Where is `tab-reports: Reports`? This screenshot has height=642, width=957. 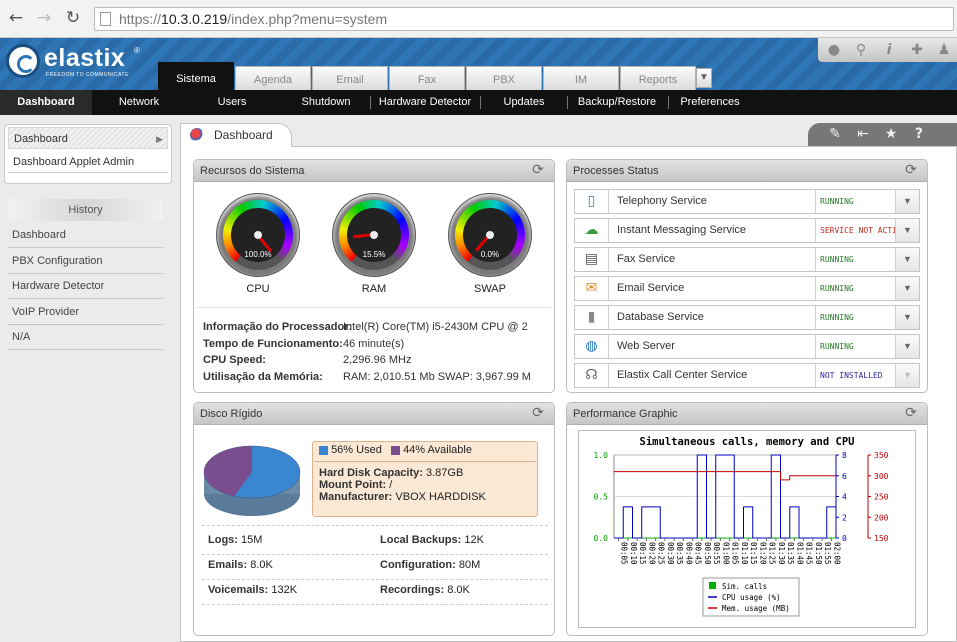 tab-reports: Reports is located at coordinates (658, 78).